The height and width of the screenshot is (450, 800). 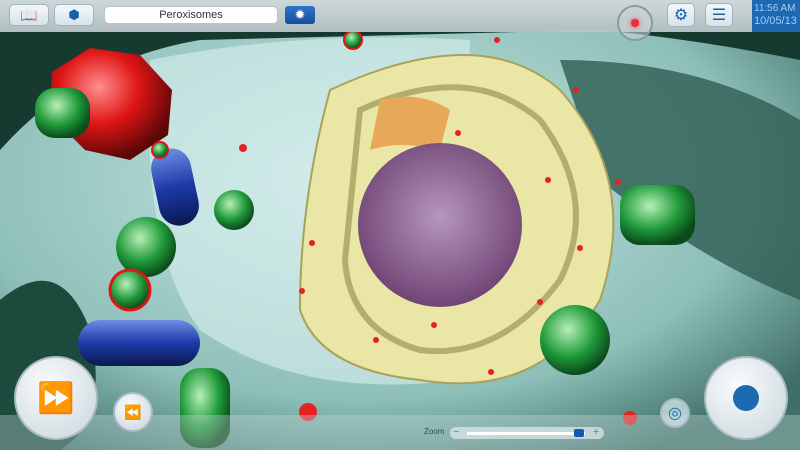 I want to click on gear-icon: ⚙, so click(x=681, y=15).